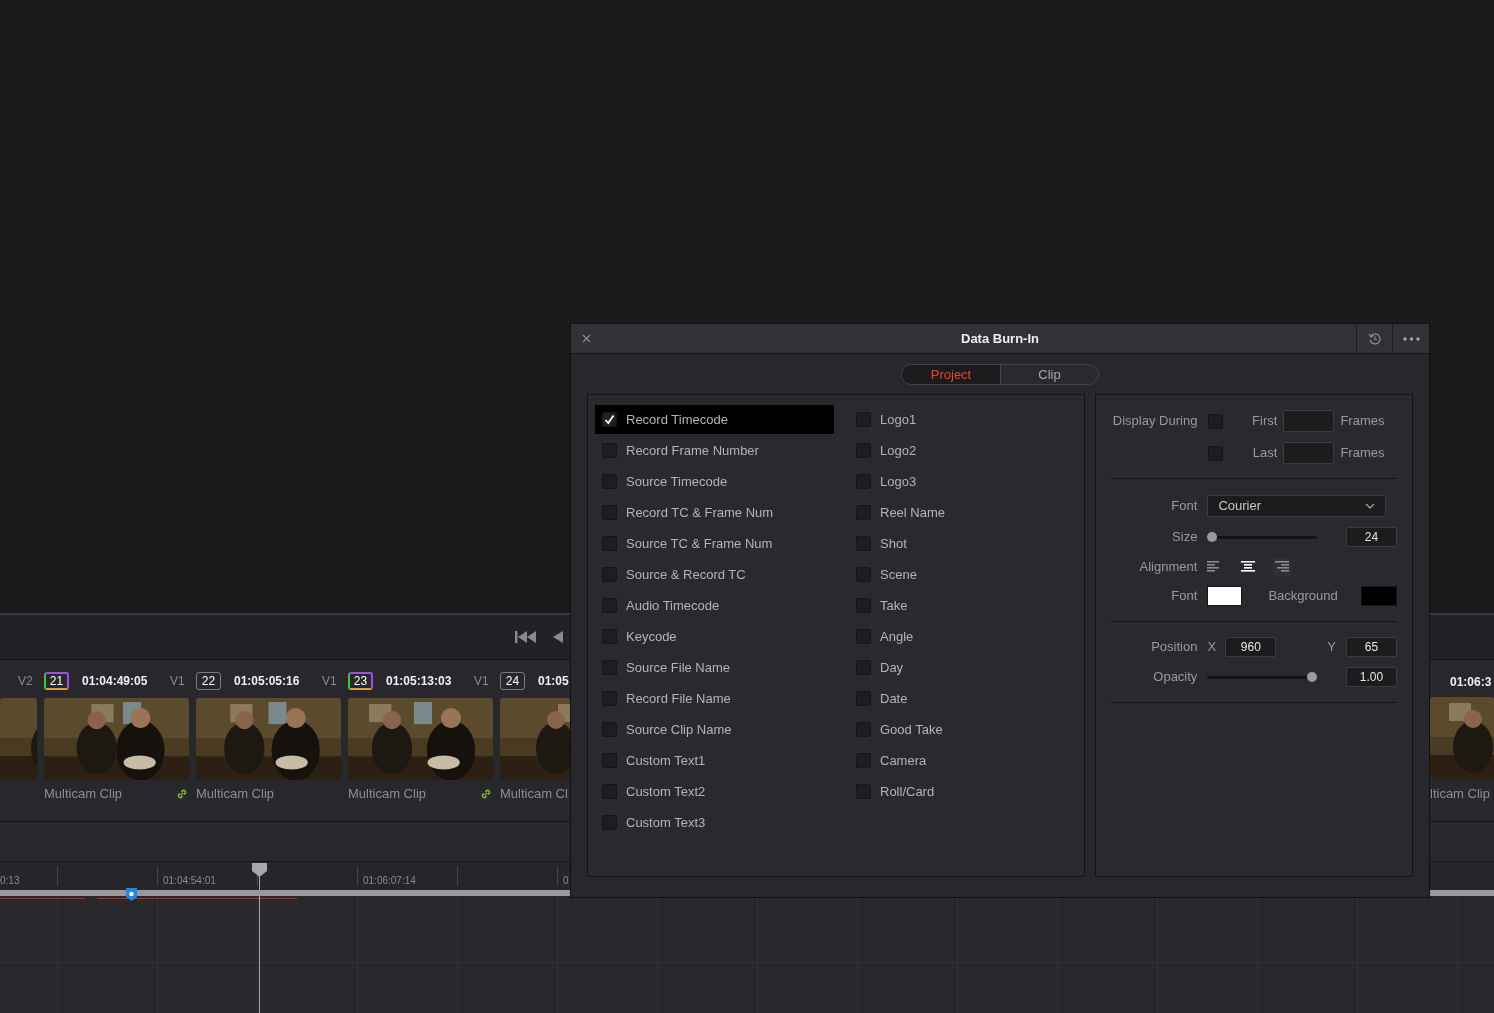 The width and height of the screenshot is (1494, 1013). I want to click on font-label: Font, so click(1184, 506).